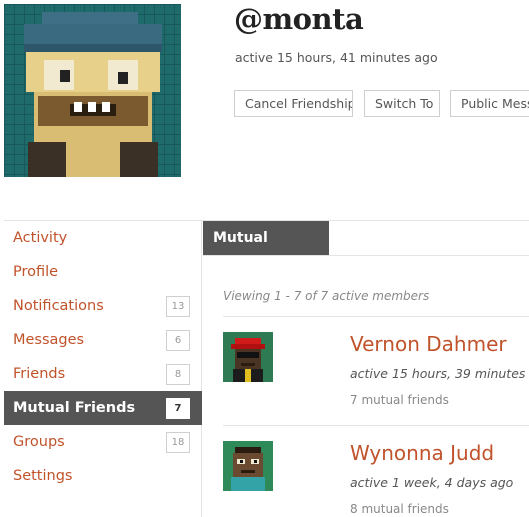 This screenshot has width=529, height=517. I want to click on friends-count-badge: 8, so click(178, 374).